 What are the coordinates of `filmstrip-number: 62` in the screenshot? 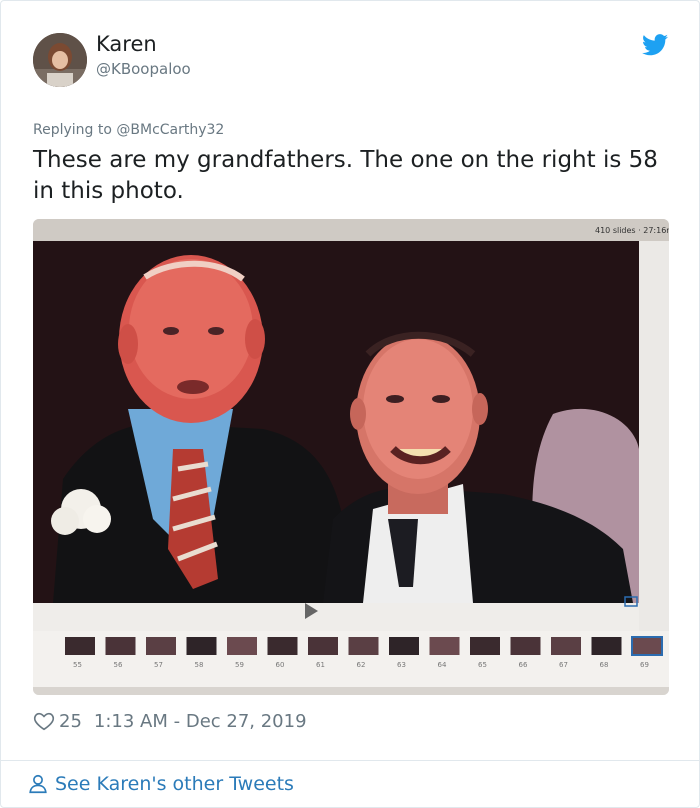 It's located at (361, 665).